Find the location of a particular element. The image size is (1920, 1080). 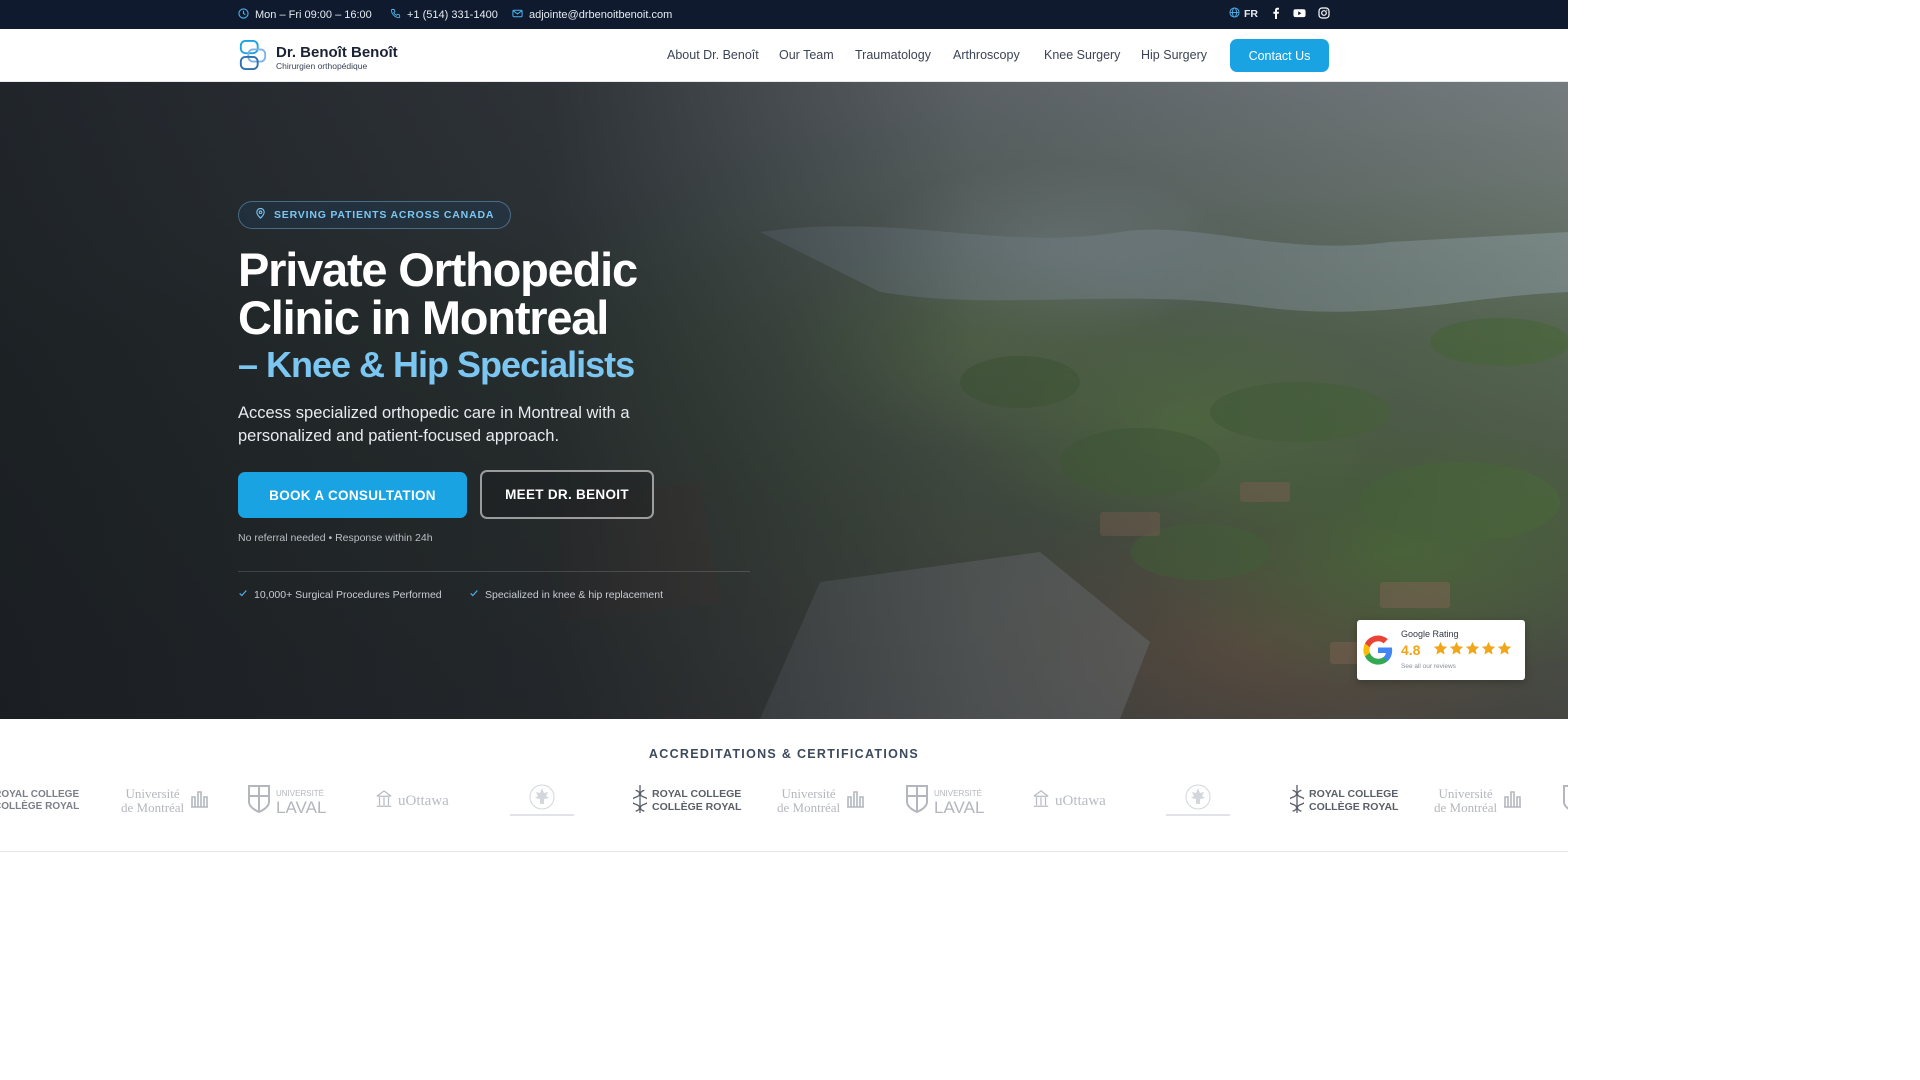

language-label: FR is located at coordinates (1251, 14).